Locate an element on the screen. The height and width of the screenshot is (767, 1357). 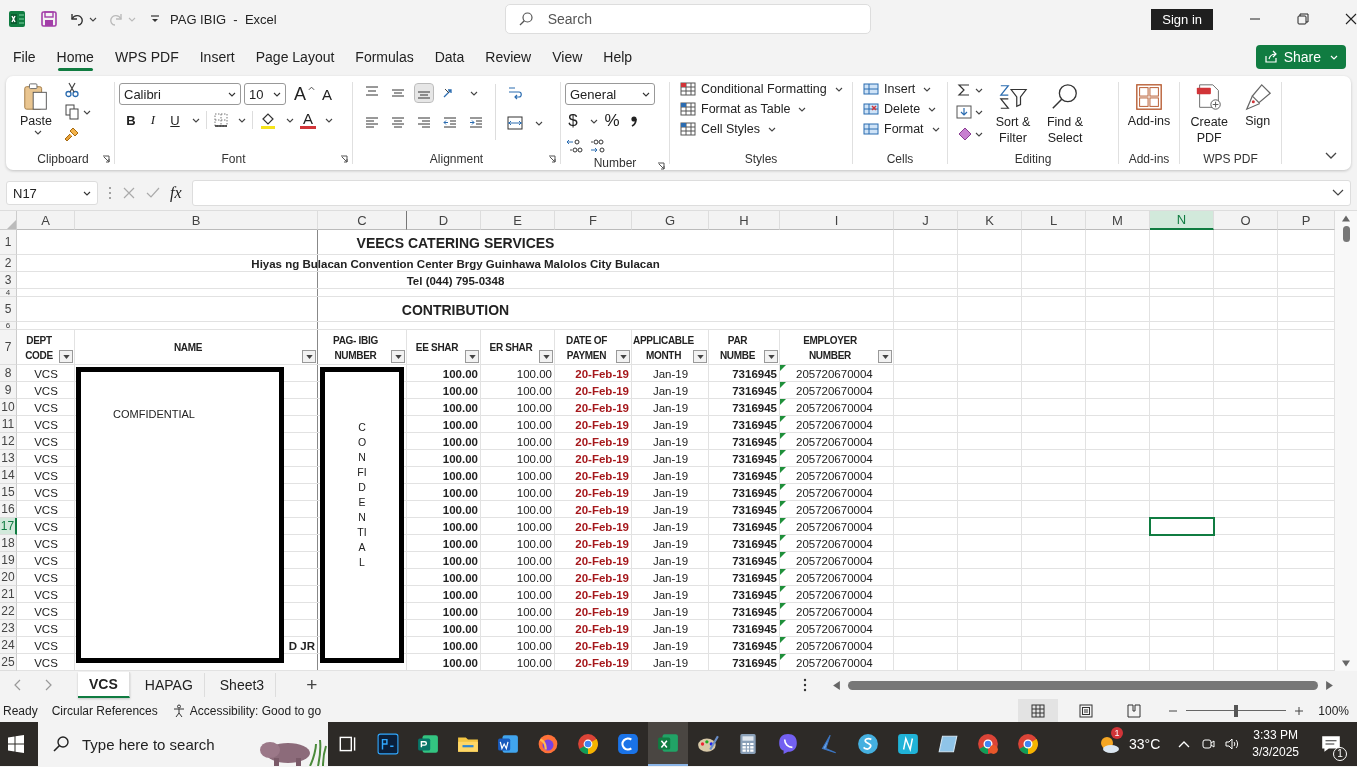
row-header: 13 is located at coordinates (8, 458).